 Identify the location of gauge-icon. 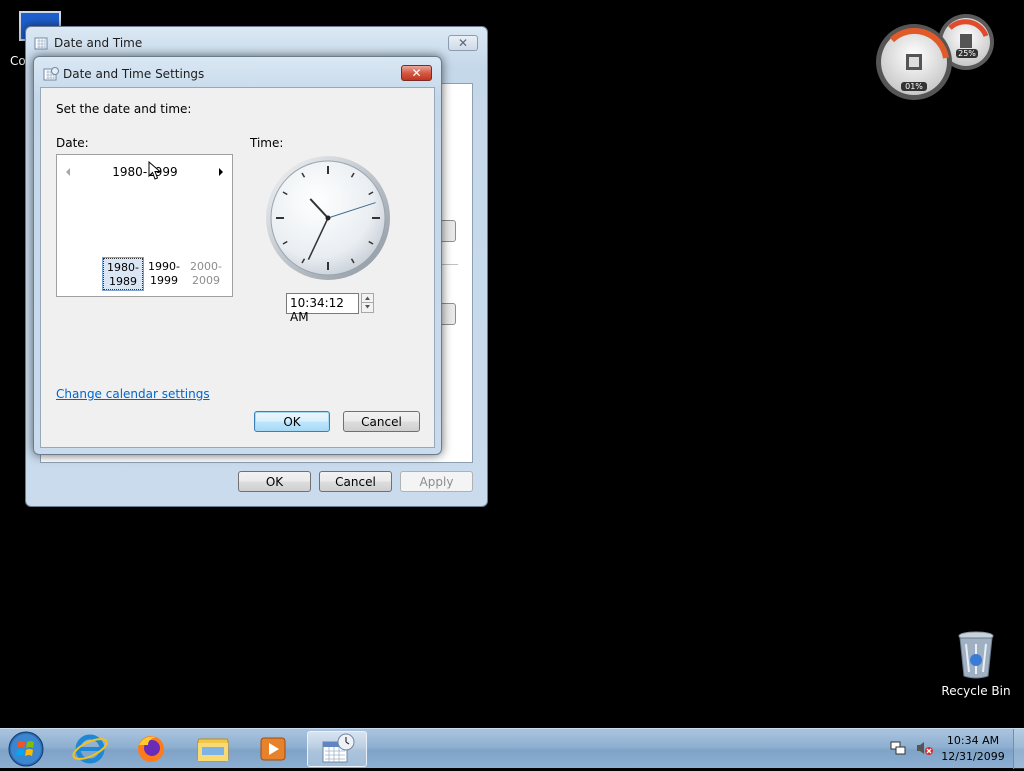
(935, 57).